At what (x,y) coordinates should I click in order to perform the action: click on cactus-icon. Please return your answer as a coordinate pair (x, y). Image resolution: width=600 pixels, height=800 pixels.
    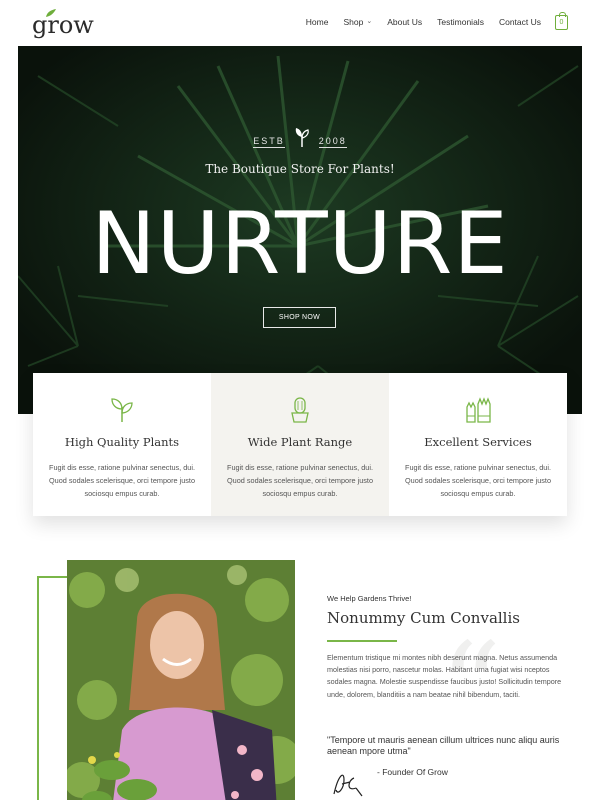
    Looking at the image, I should click on (300, 410).